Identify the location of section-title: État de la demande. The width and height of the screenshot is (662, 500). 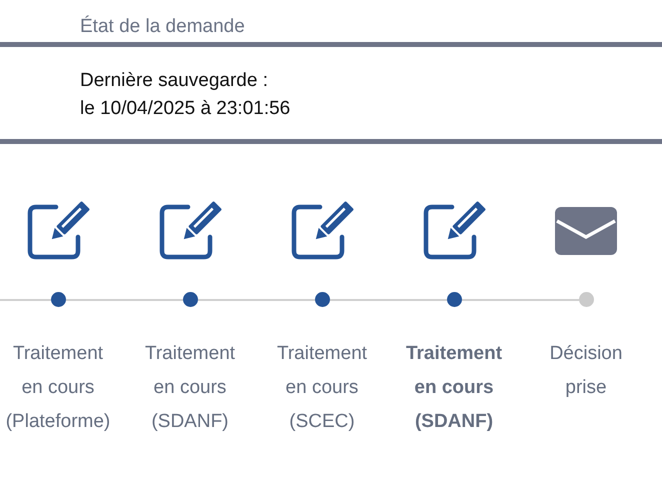
(162, 26).